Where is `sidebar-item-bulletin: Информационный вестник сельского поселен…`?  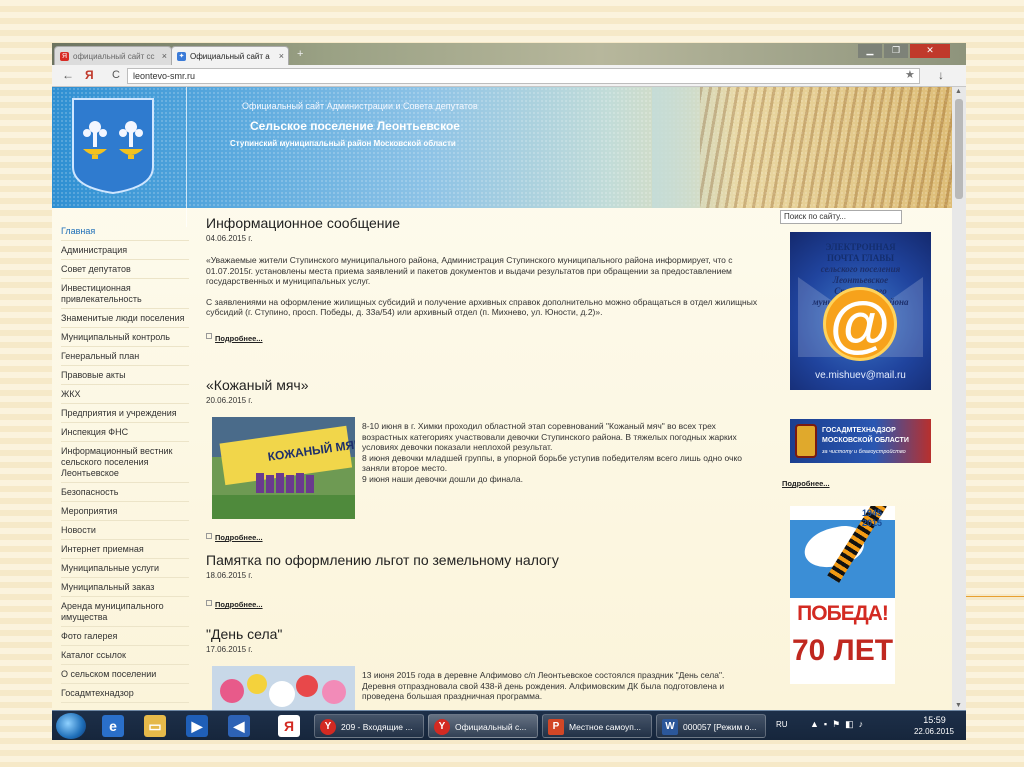
sidebar-item-bulletin: Информационный вестник сельского поселен… is located at coordinates (125, 462).